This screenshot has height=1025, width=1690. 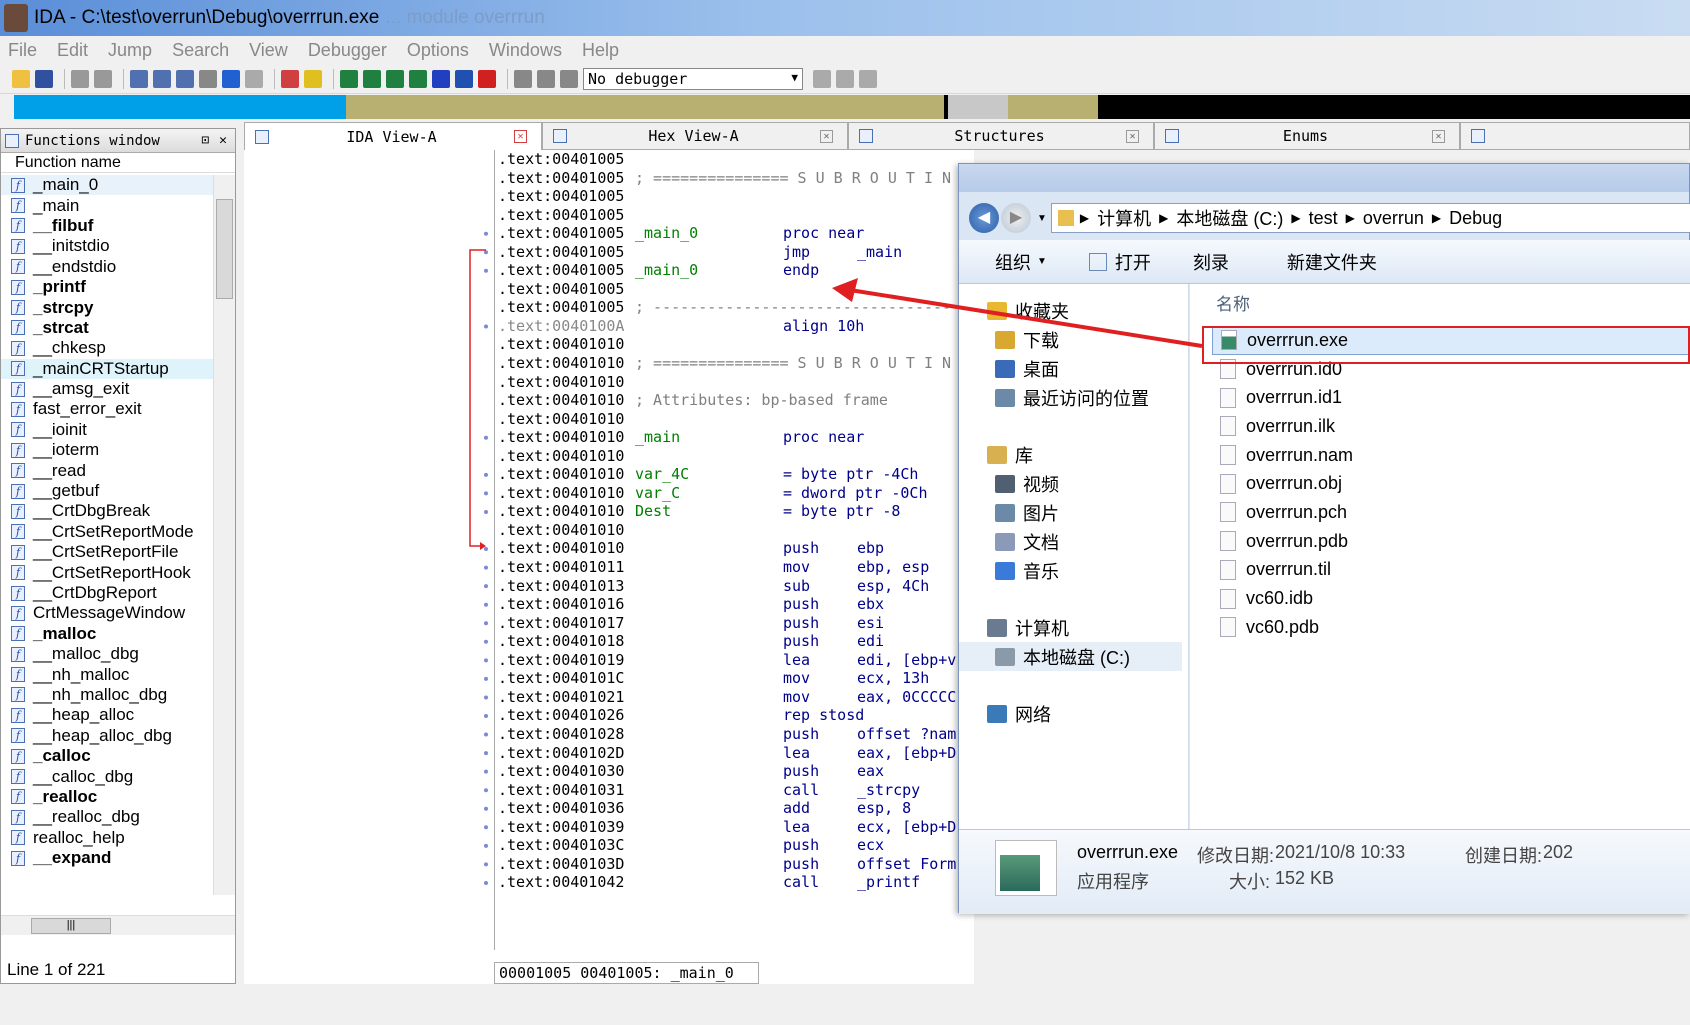 What do you see at coordinates (1440, 570) in the screenshot?
I see `file-item: overrrun.til` at bounding box center [1440, 570].